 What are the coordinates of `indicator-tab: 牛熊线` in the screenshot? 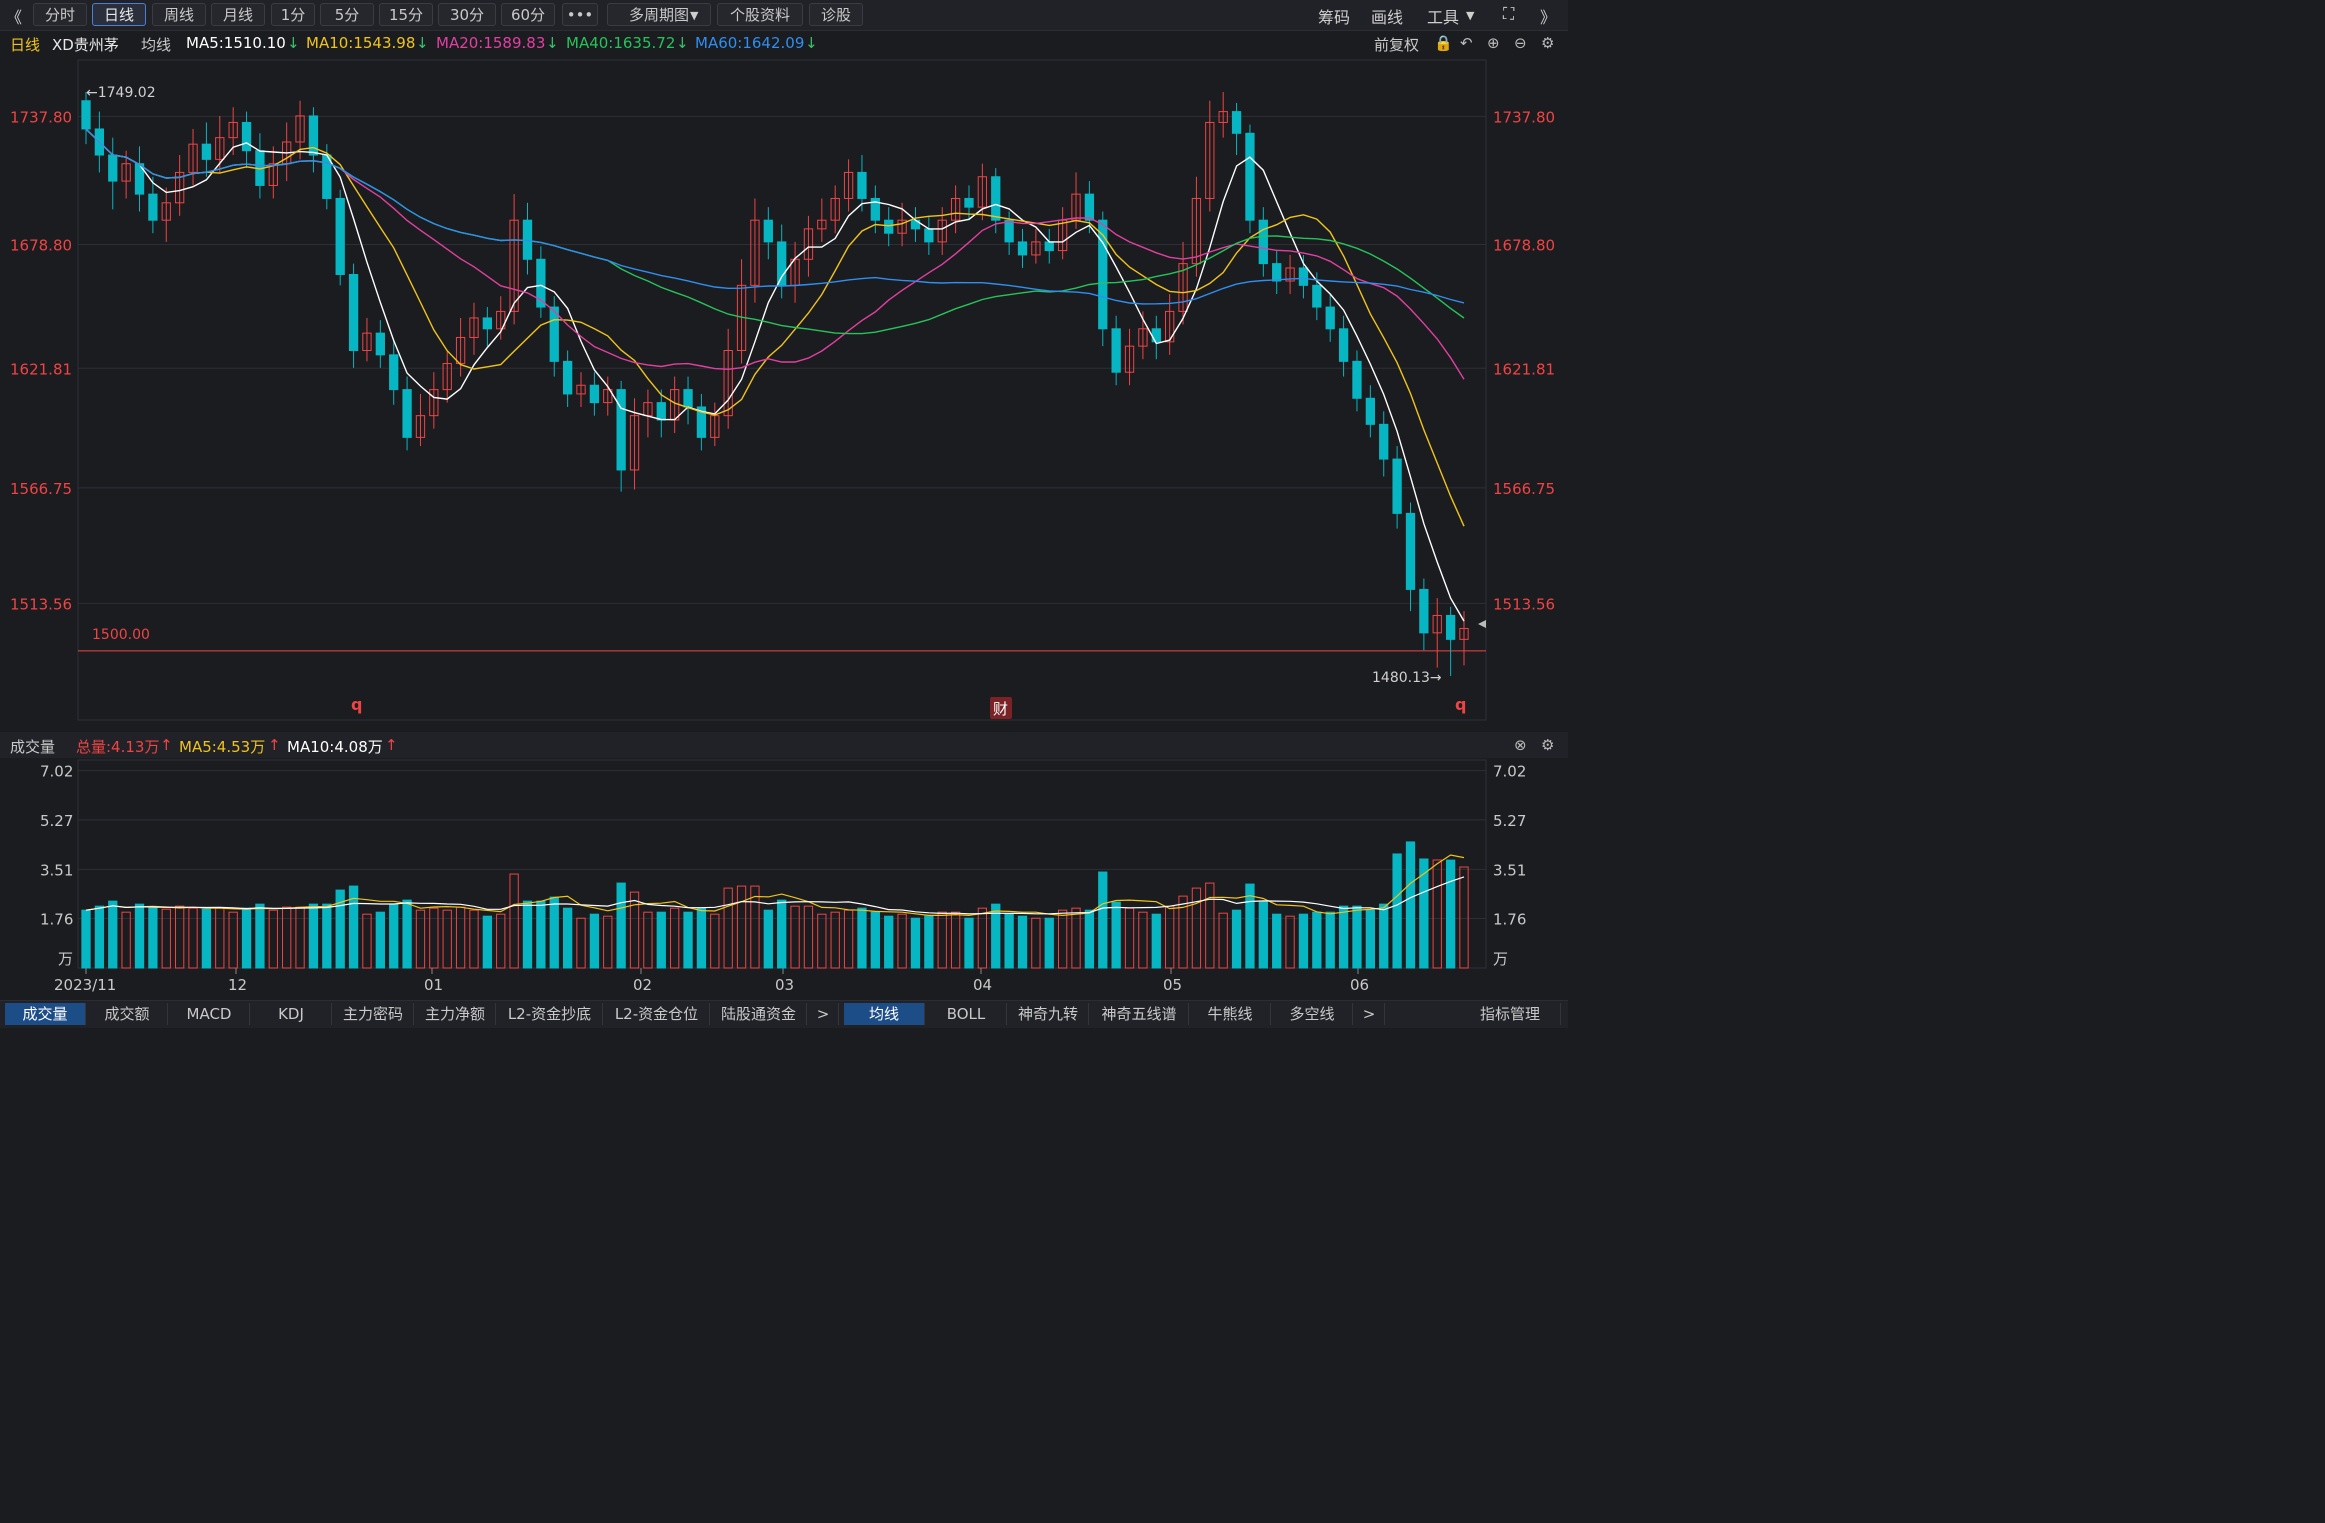 It's located at (1230, 1014).